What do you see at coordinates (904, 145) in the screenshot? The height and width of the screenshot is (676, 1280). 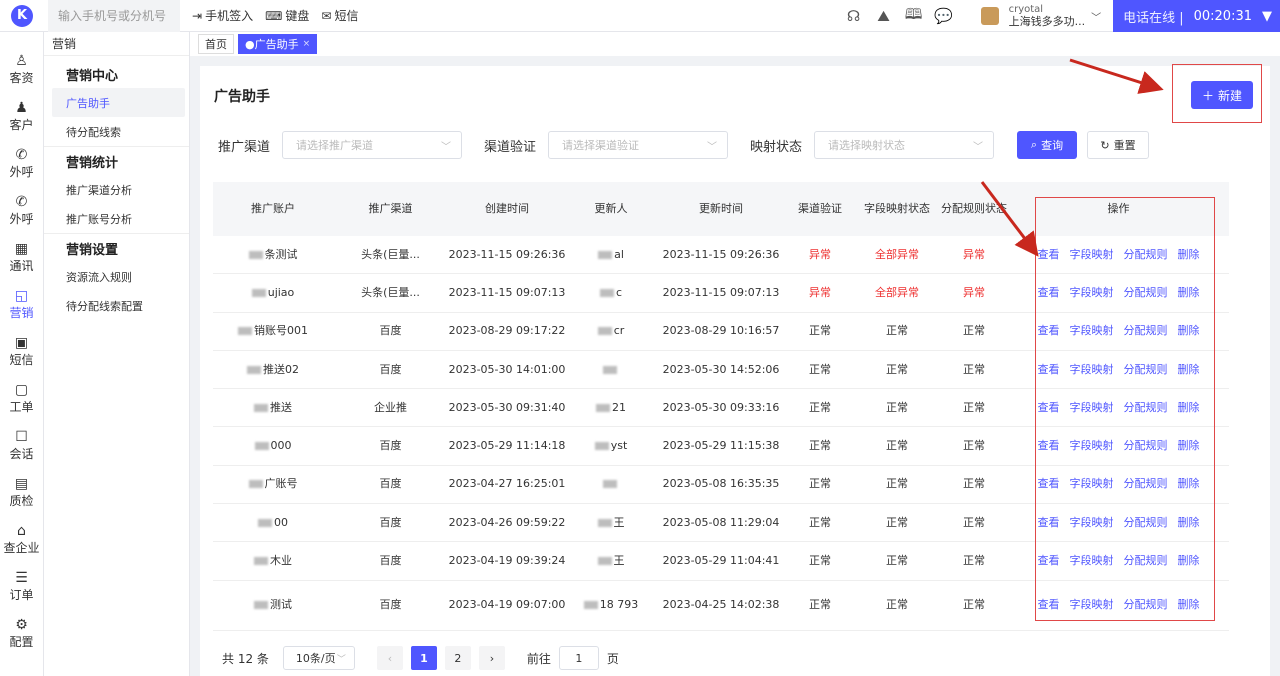 I see `mapping-select: 请选择映射状态 ﹀` at bounding box center [904, 145].